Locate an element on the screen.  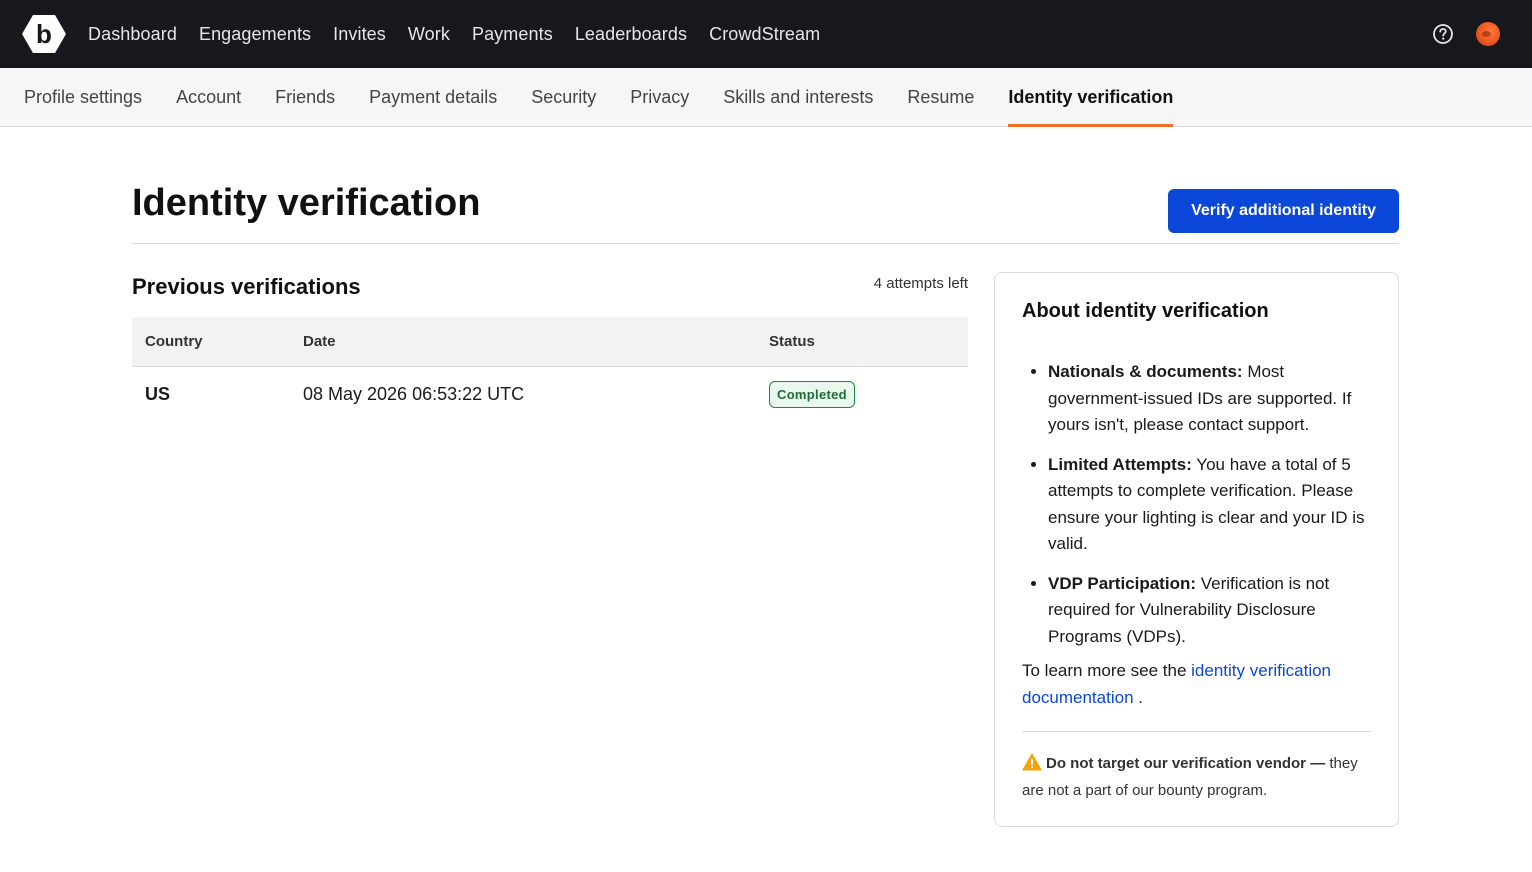
tab-security: Security is located at coordinates (563, 97).